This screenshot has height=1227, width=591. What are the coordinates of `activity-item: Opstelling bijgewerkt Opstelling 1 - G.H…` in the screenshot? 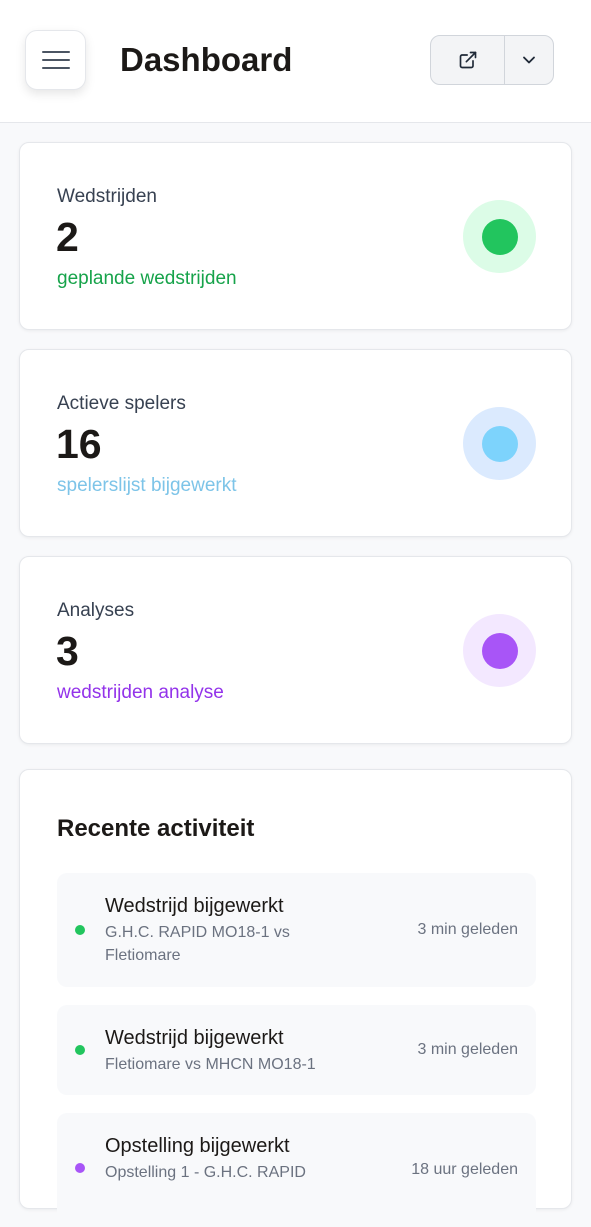 It's located at (296, 1170).